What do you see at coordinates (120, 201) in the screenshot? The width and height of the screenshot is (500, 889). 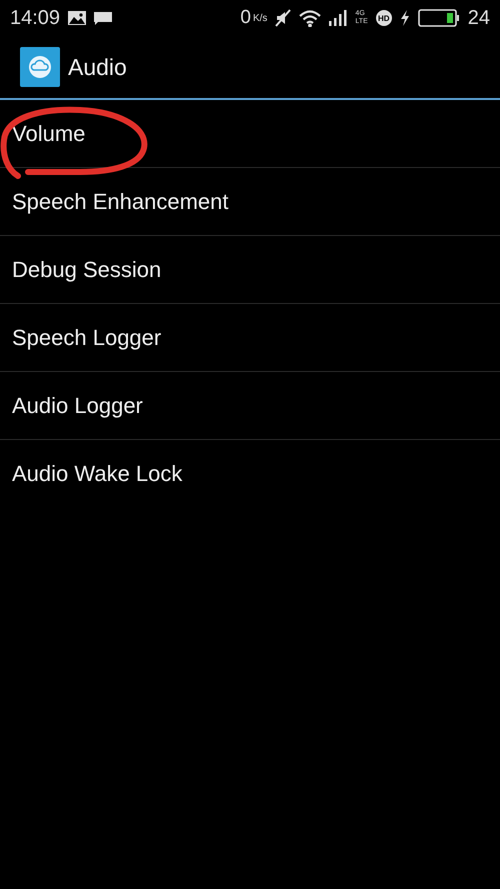 I see `list-item: Speech Enhancement` at bounding box center [120, 201].